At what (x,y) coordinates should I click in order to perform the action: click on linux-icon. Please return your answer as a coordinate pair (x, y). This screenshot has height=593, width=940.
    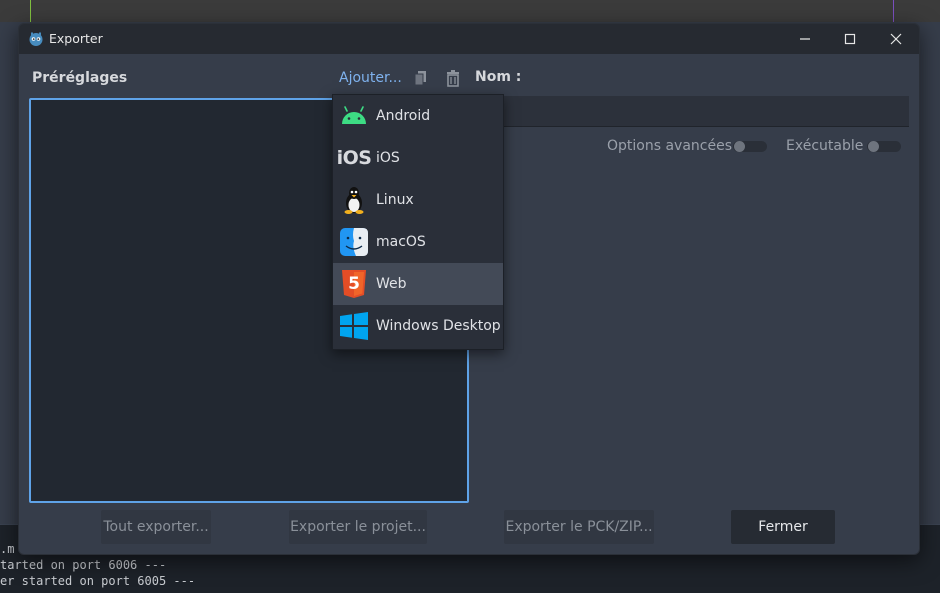
    Looking at the image, I should click on (354, 200).